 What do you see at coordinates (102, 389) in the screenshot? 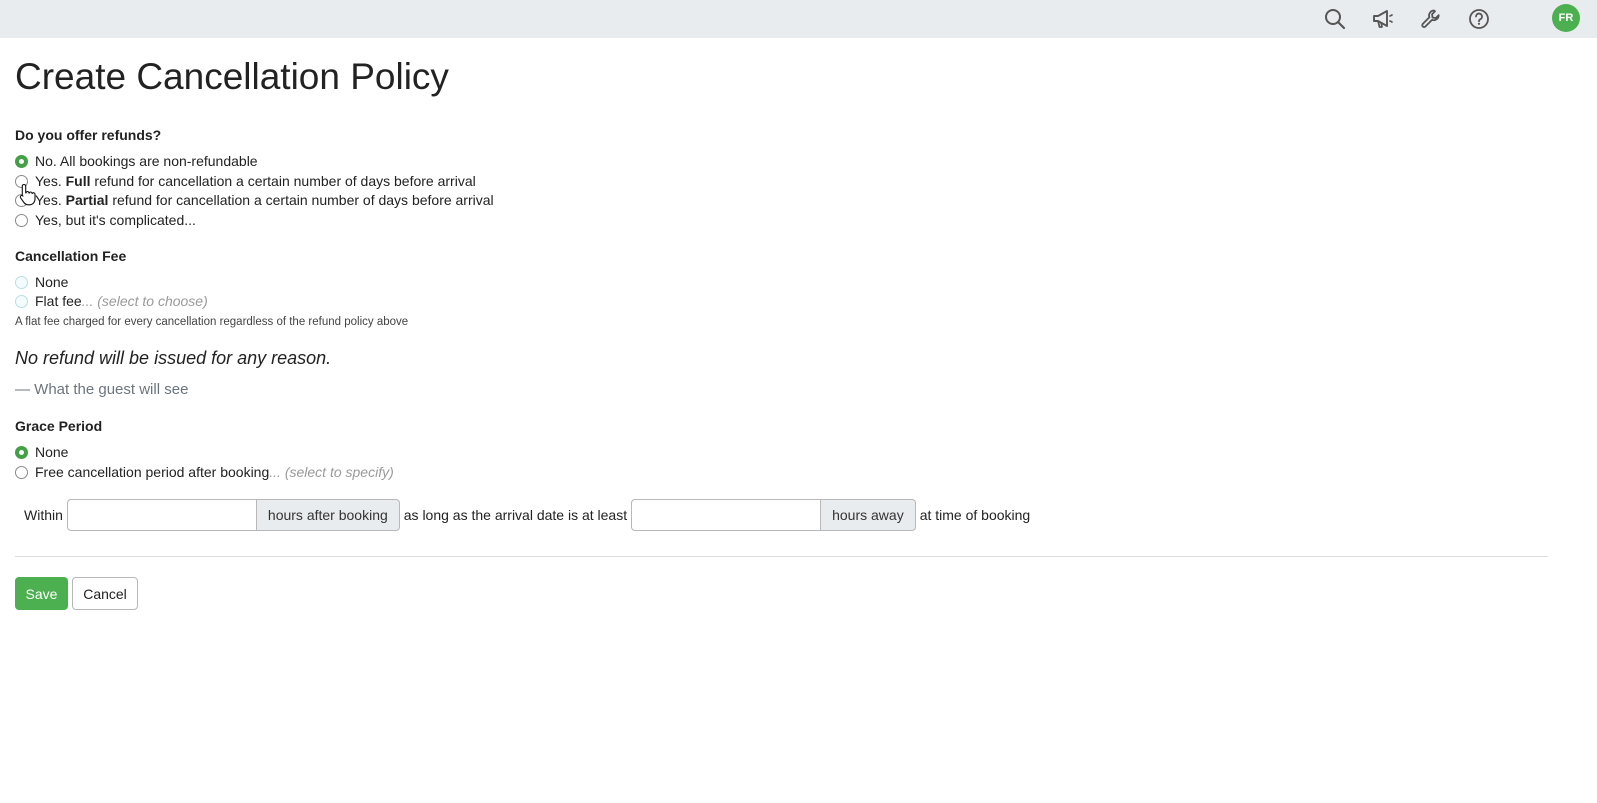
I see `policy-preview-caption: — What the guest will see` at bounding box center [102, 389].